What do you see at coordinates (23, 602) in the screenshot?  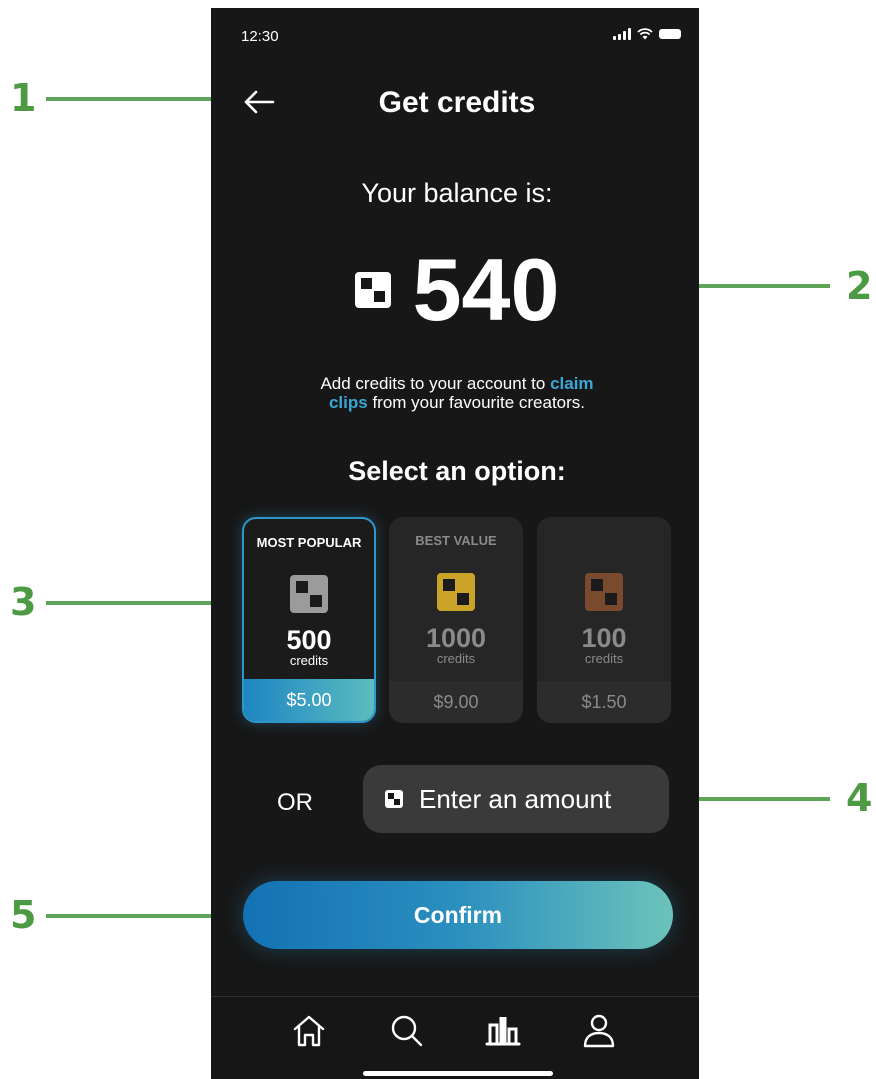 I see `callout-3: 3` at bounding box center [23, 602].